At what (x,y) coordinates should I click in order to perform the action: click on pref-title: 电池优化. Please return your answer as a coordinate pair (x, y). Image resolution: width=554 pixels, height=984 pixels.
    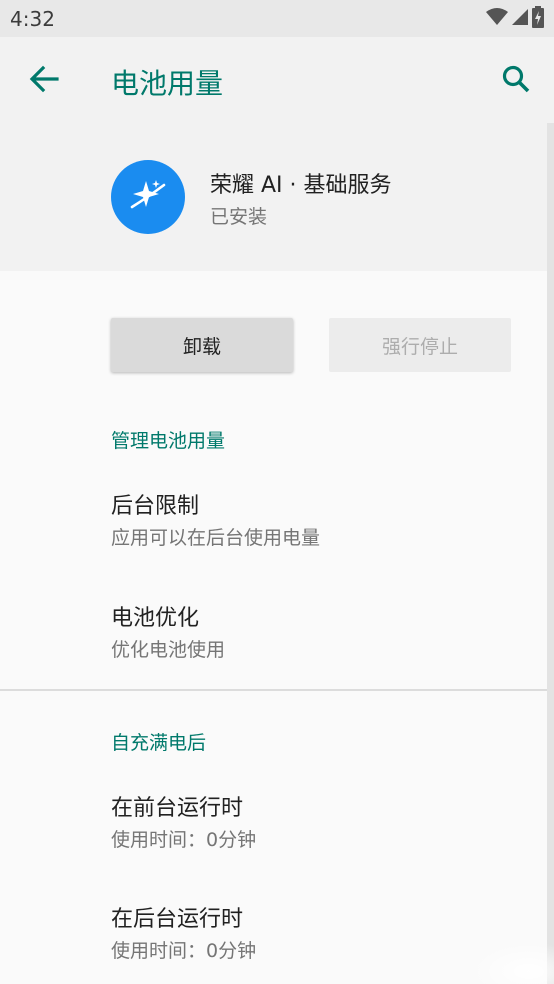
    Looking at the image, I should click on (155, 618).